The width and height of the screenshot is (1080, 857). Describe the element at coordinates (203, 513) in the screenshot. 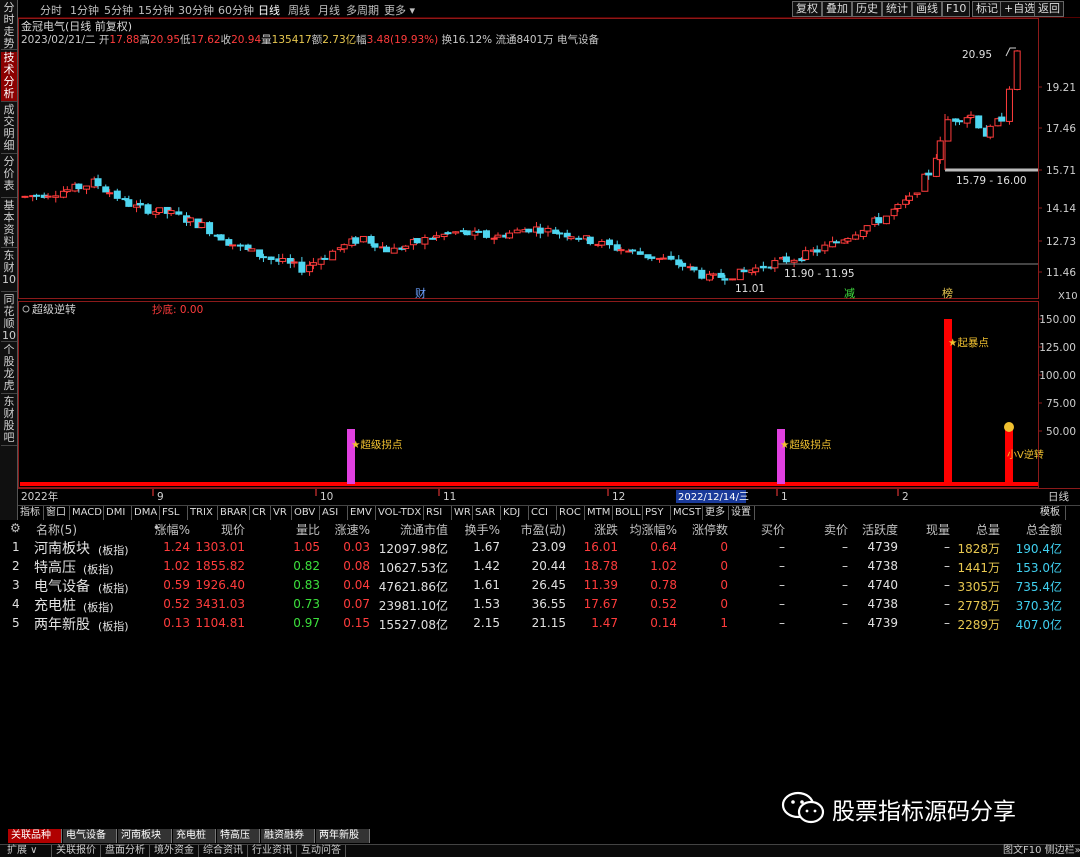

I see `indicator-tab-6: TRIX` at that location.